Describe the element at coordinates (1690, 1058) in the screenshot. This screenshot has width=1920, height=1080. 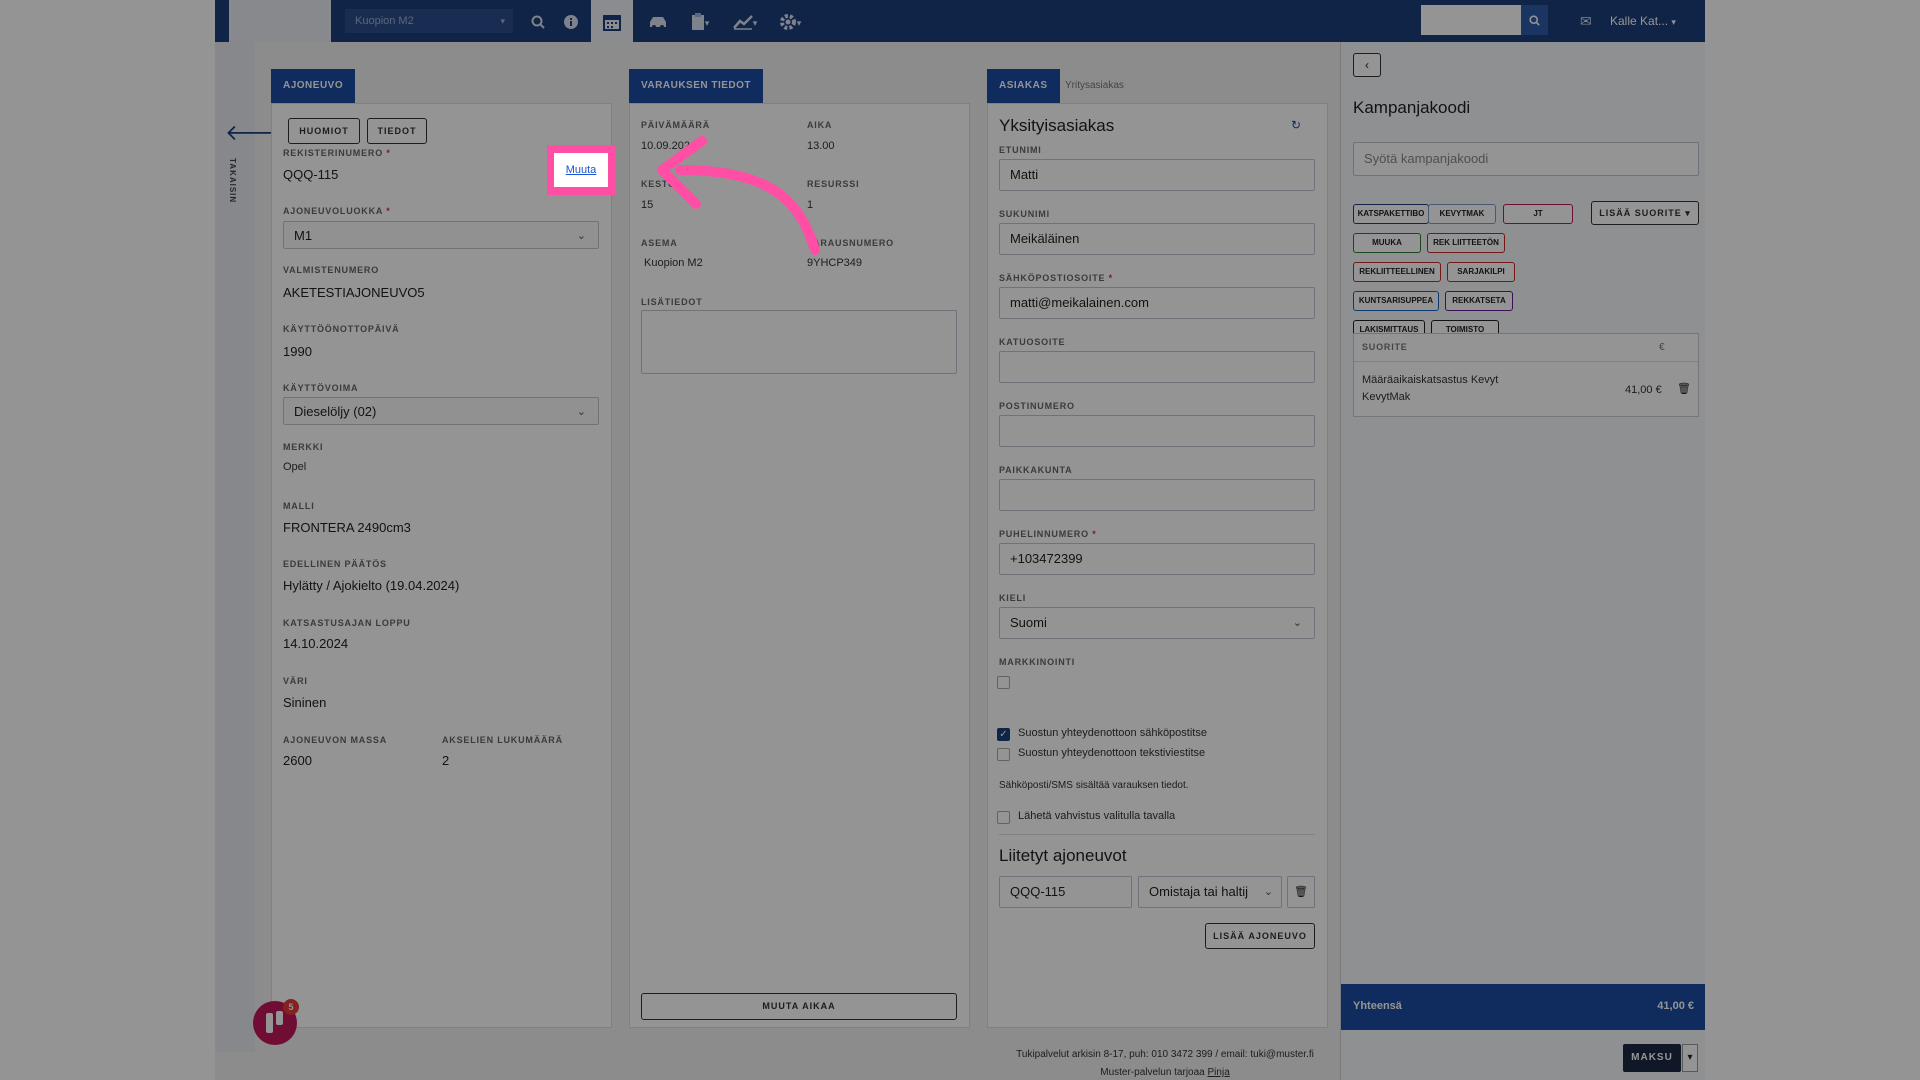
I see `pay-options-toggle: ▾` at that location.